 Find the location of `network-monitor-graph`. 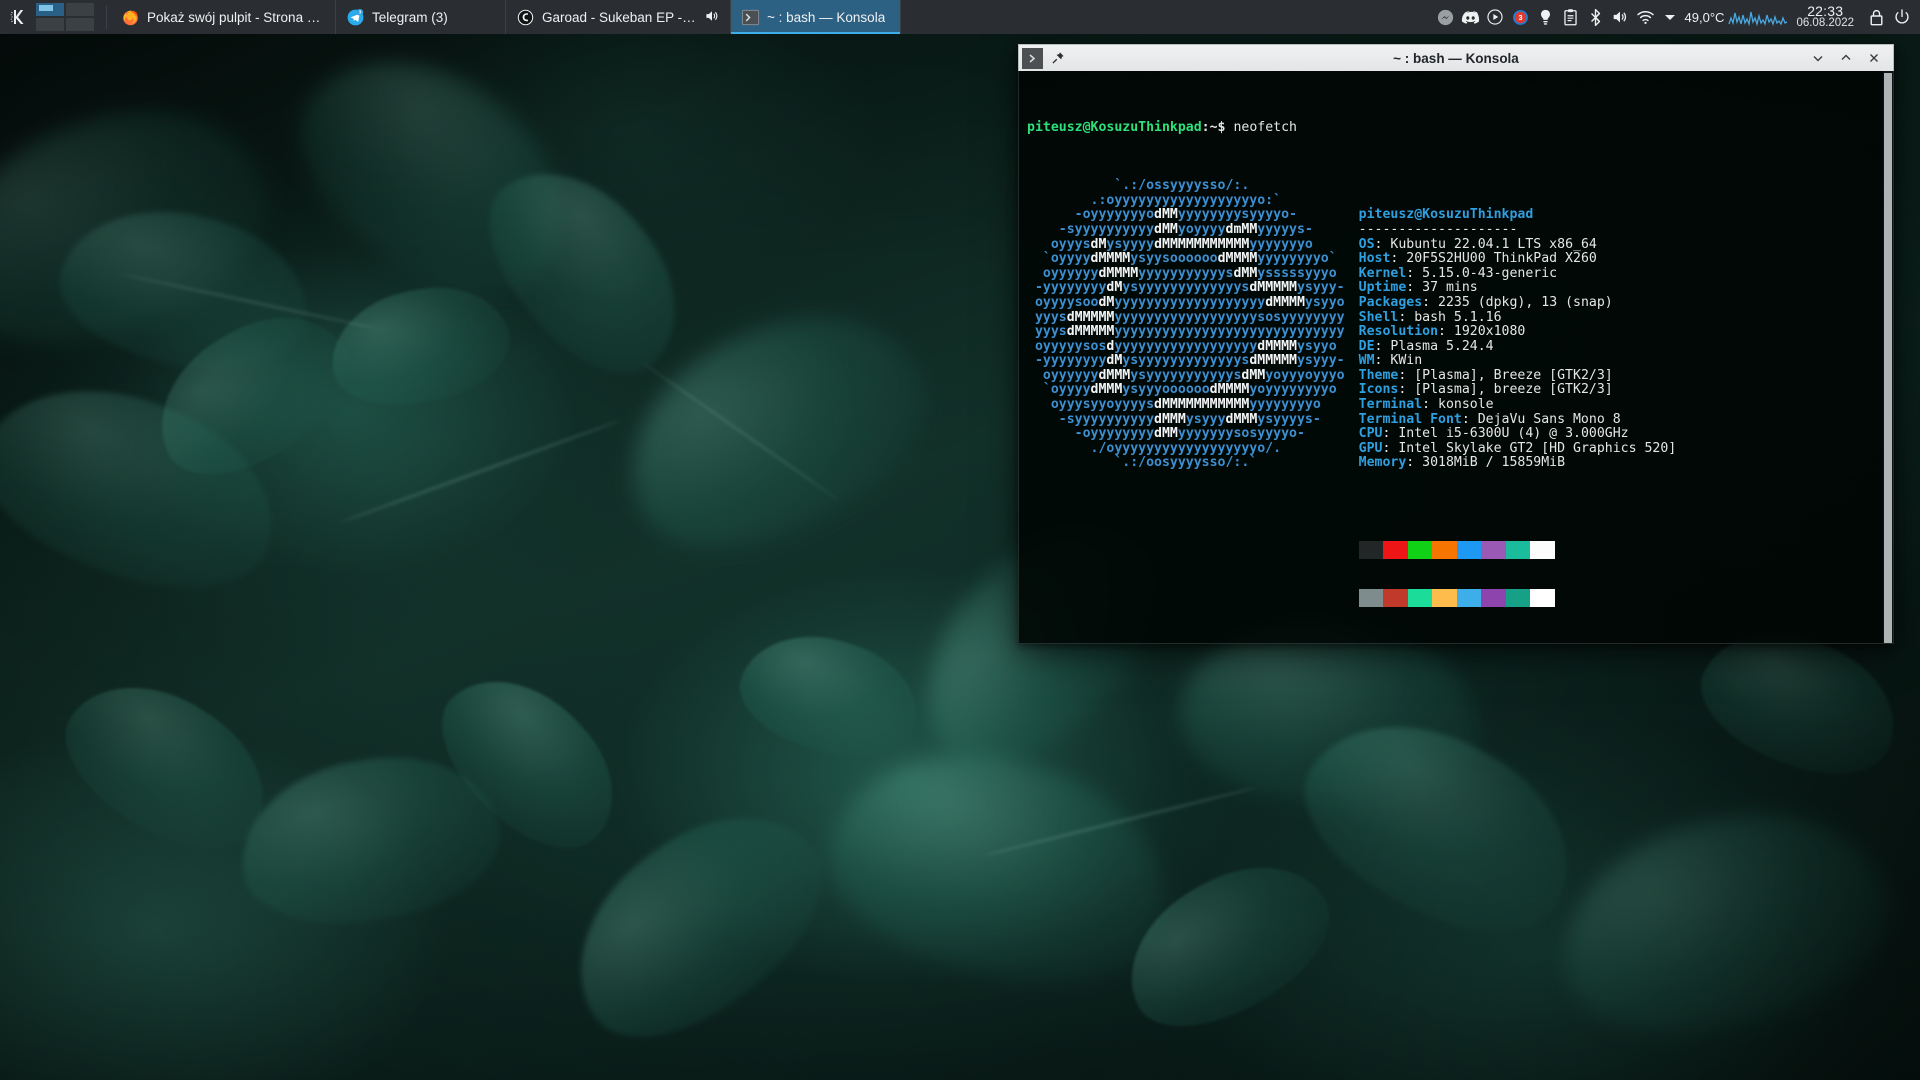

network-monitor-graph is located at coordinates (1758, 17).